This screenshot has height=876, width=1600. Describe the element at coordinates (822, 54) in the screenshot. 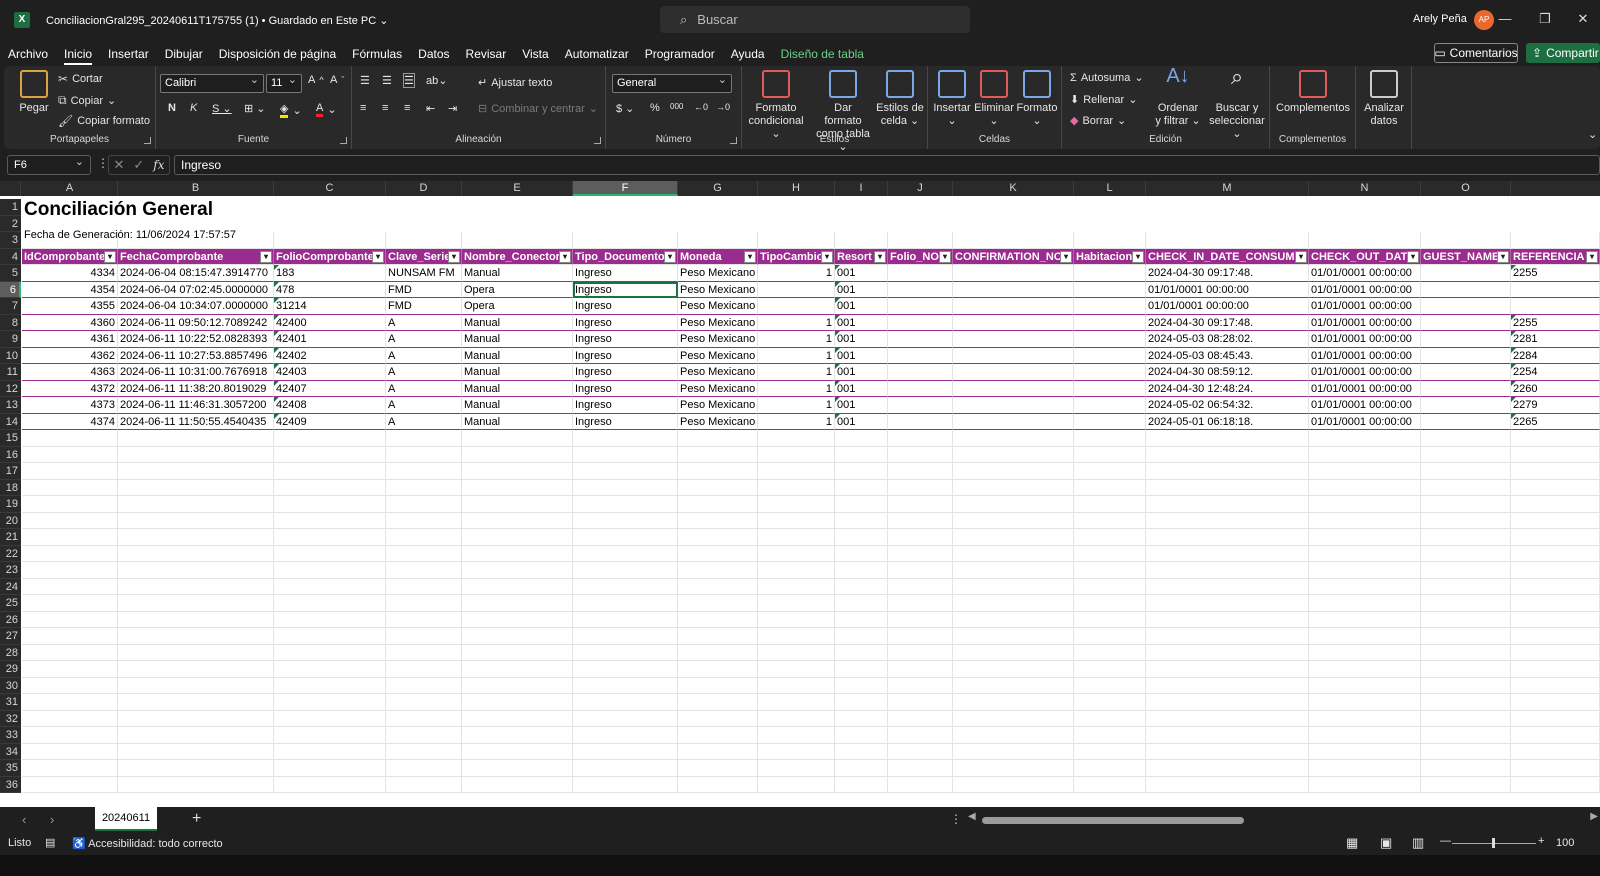

I see `menu-diseno-tabla: Diseño de tabla` at that location.